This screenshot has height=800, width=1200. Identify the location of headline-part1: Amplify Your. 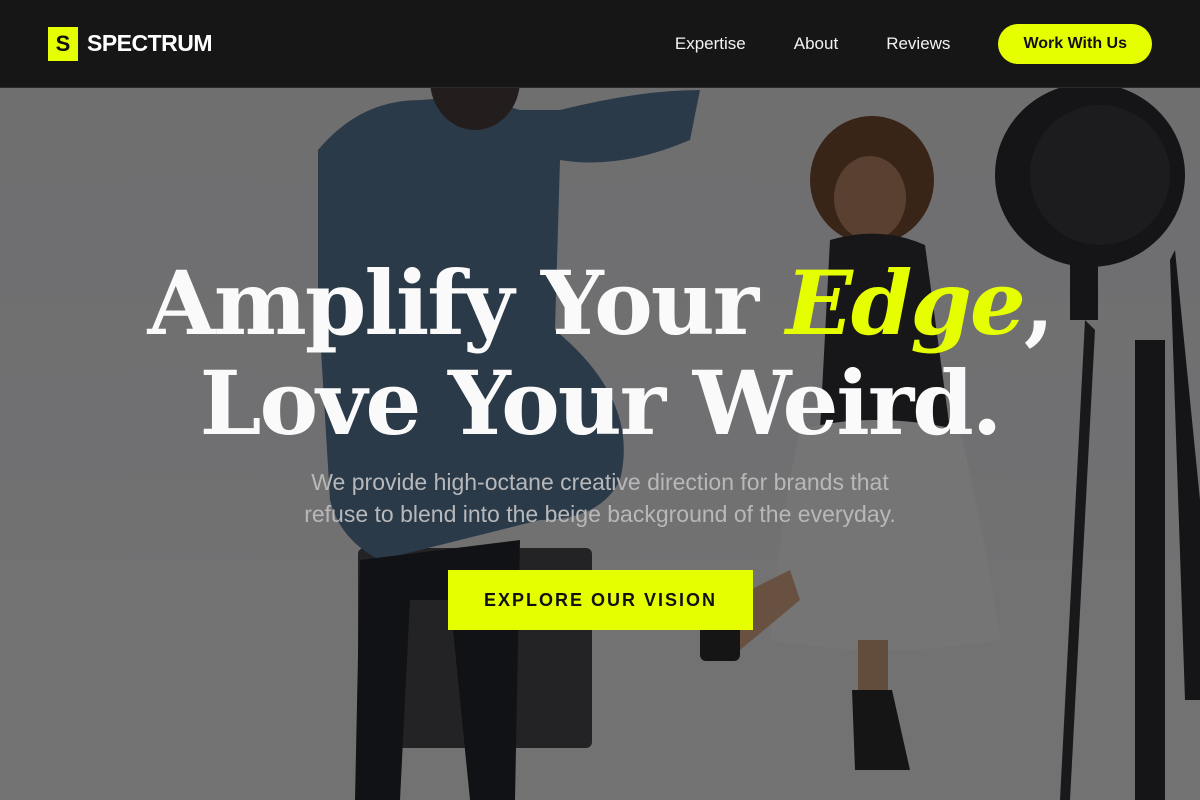
(466, 303).